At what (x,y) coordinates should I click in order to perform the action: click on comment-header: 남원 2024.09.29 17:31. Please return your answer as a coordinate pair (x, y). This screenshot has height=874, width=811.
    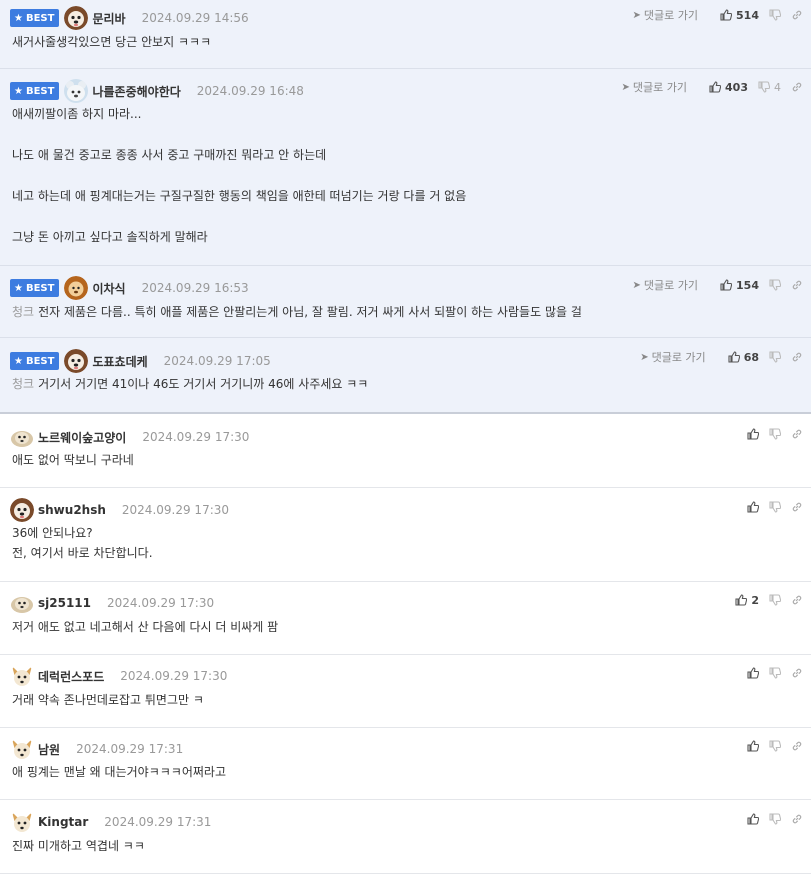
    Looking at the image, I should click on (96, 749).